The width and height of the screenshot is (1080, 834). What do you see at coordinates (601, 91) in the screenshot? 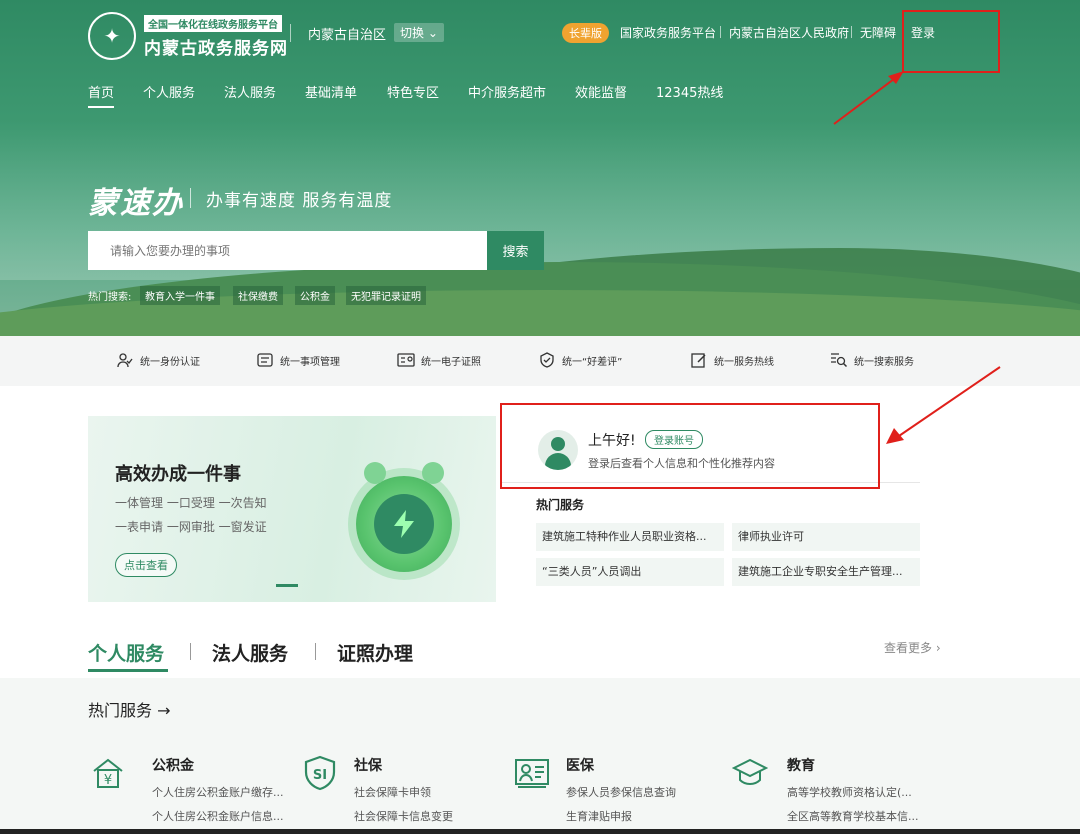
I see `nav-item-supervision: 效能监督` at bounding box center [601, 91].